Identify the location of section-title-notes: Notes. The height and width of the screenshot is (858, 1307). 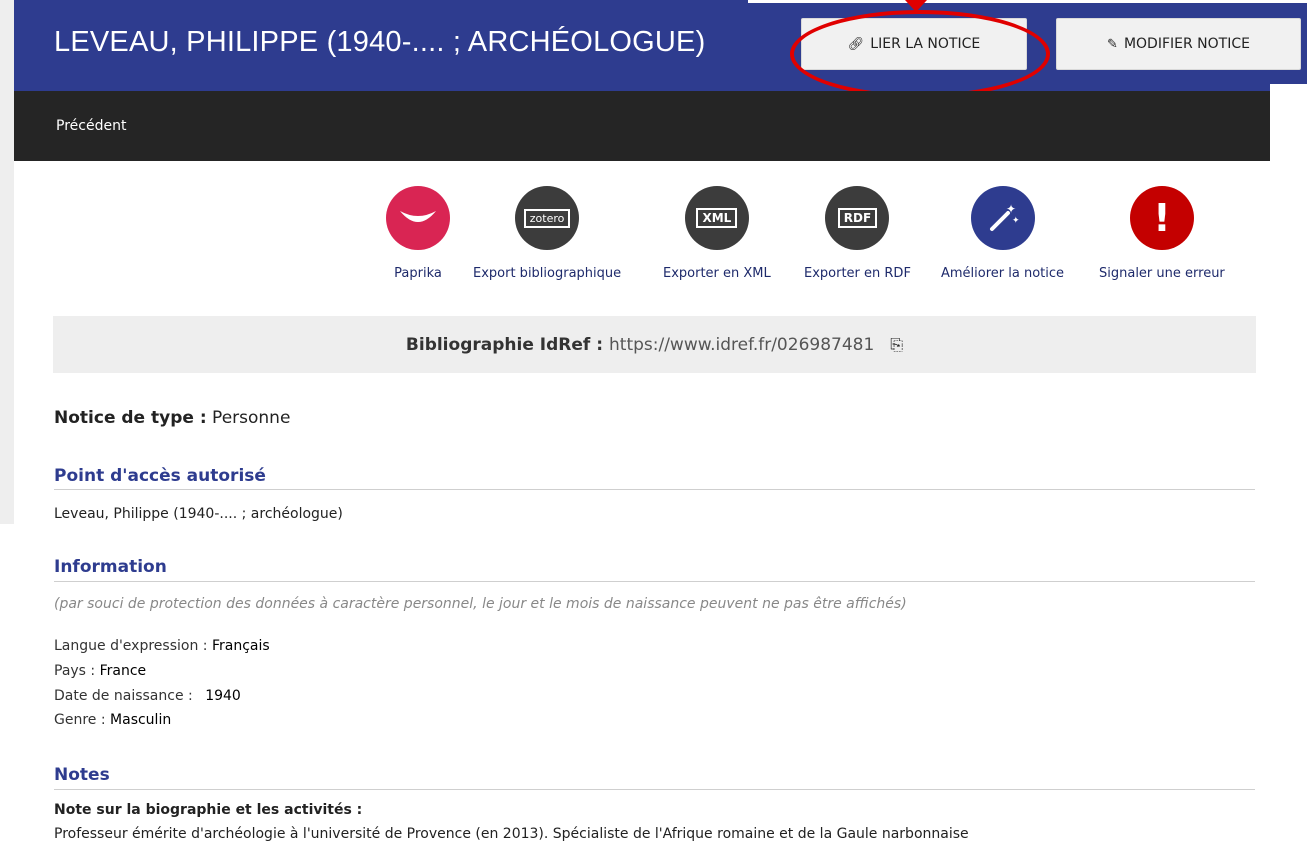
(82, 775).